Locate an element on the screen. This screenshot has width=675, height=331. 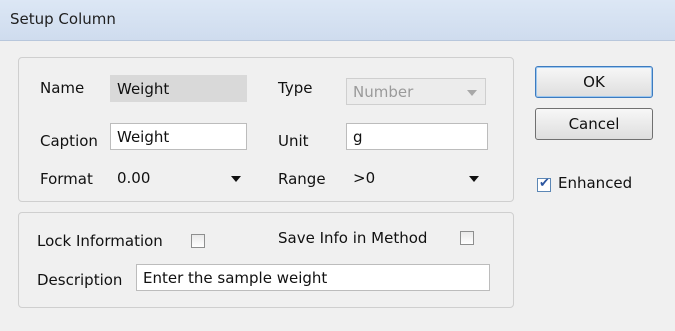
unit-field: g is located at coordinates (417, 136).